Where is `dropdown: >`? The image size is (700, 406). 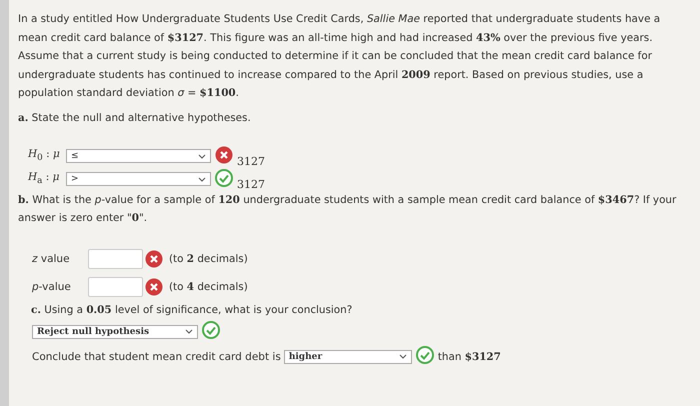
dropdown: > is located at coordinates (138, 179).